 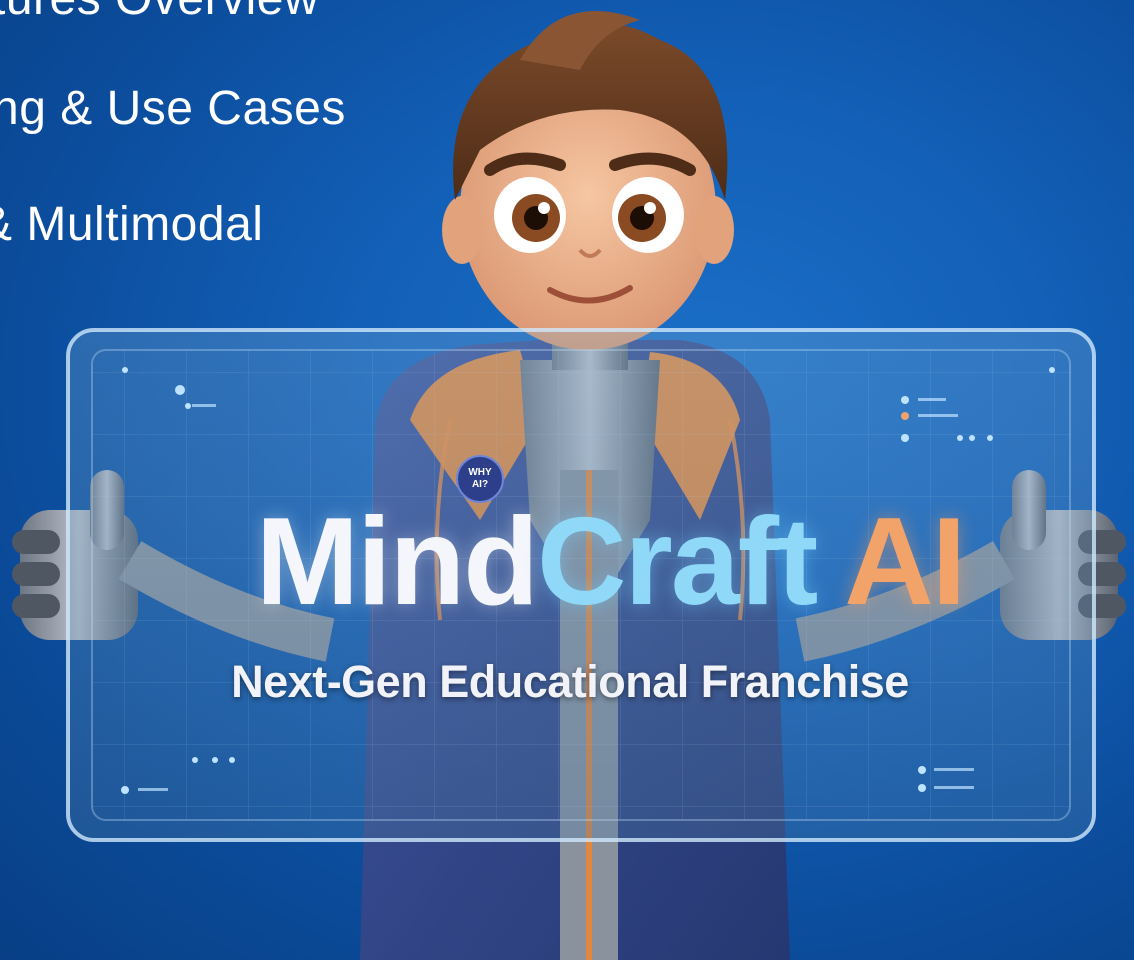 What do you see at coordinates (677, 562) in the screenshot?
I see `brand-title-craft: Craft` at bounding box center [677, 562].